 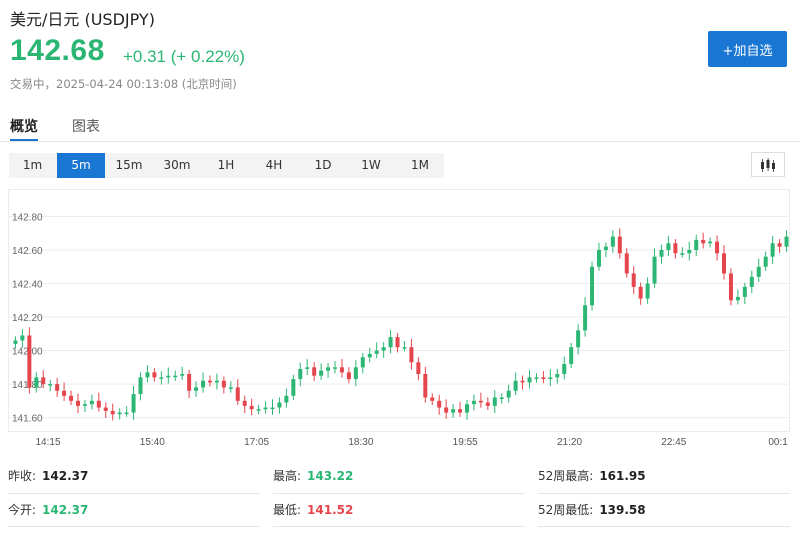 I want to click on x-tick-label: 22:45, so click(x=673, y=442).